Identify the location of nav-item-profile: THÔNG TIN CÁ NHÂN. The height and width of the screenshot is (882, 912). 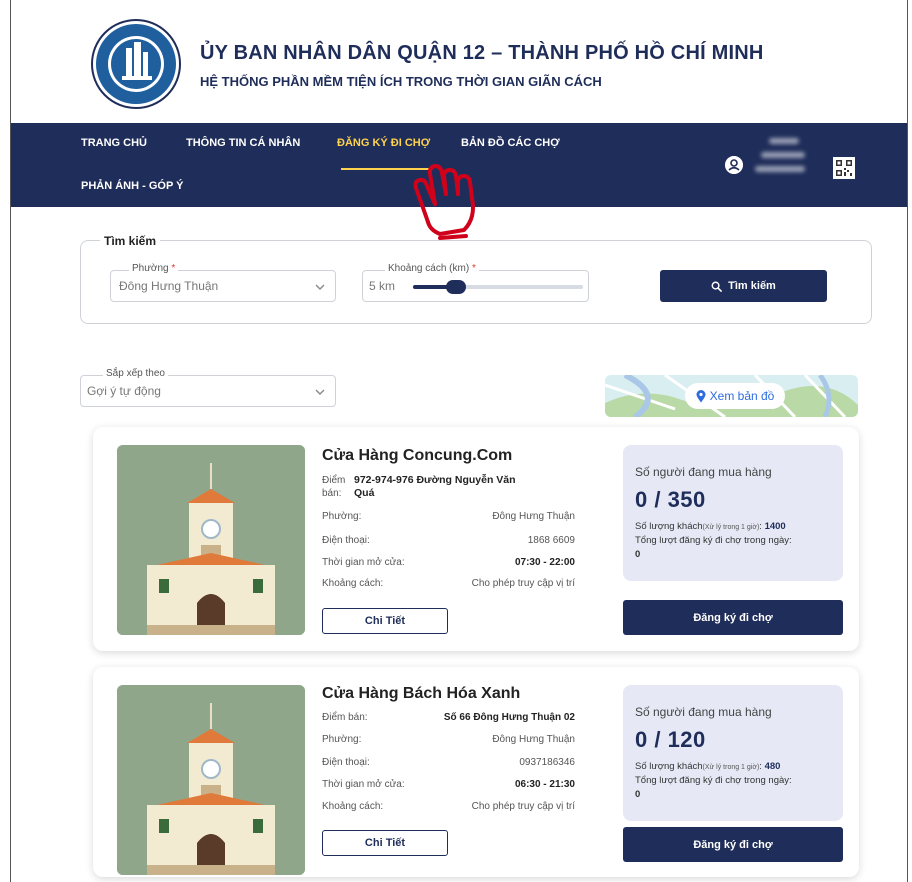
(243, 143).